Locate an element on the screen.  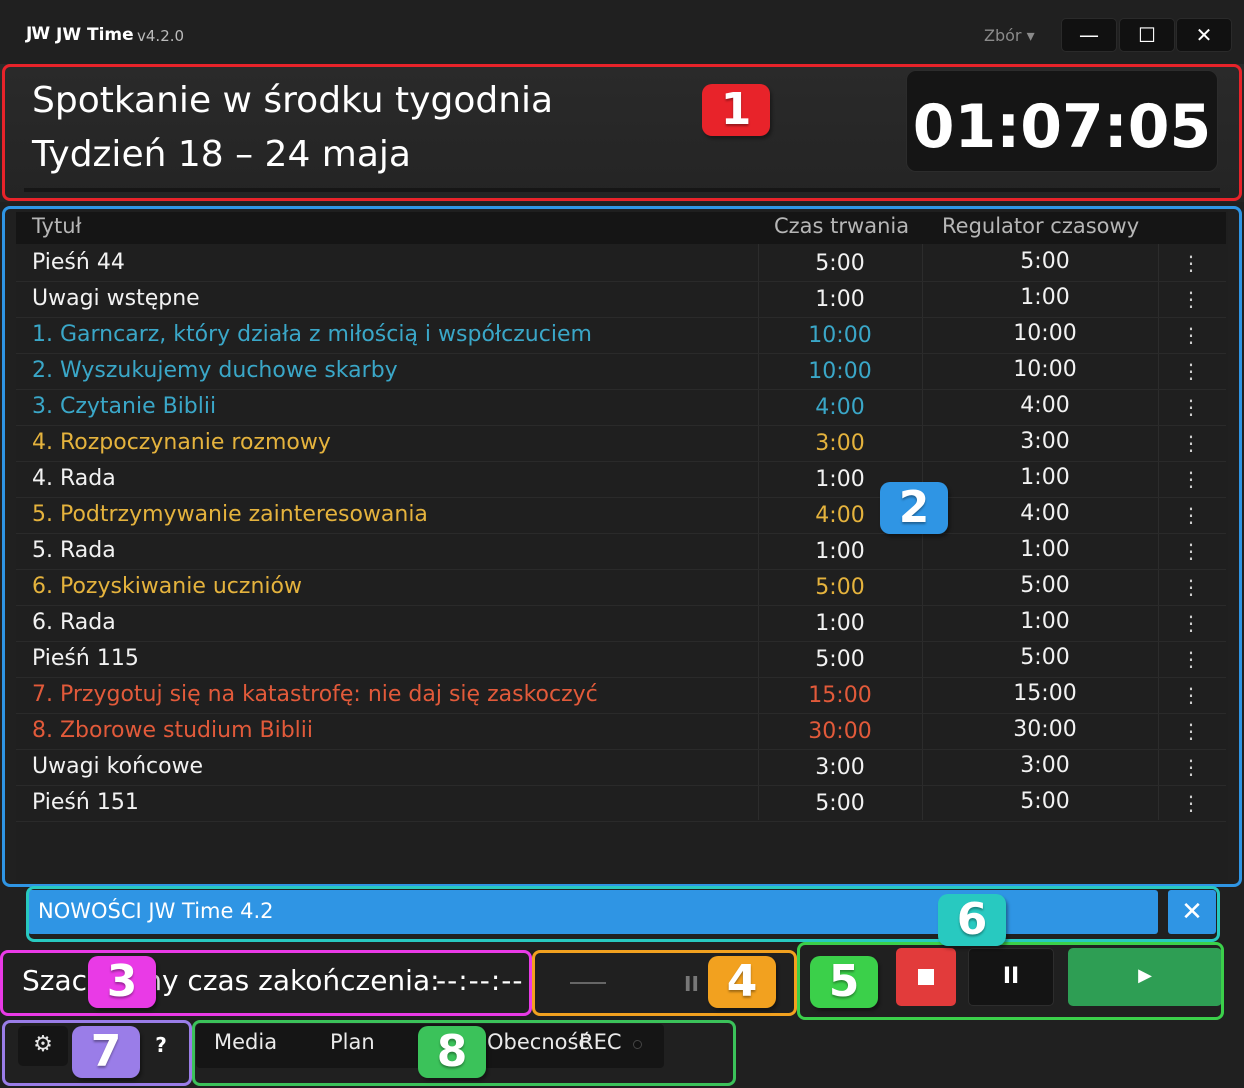
annotation-badge-2: 2 is located at coordinates (914, 508).